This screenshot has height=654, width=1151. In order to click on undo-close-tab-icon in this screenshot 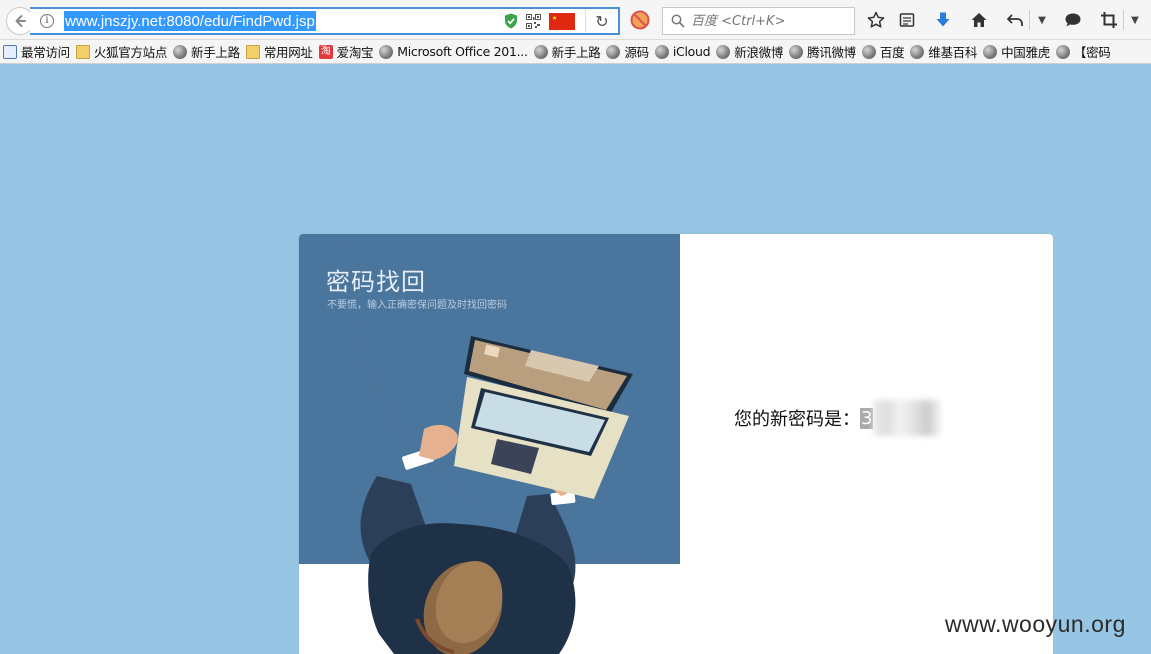, I will do `click(1015, 20)`.